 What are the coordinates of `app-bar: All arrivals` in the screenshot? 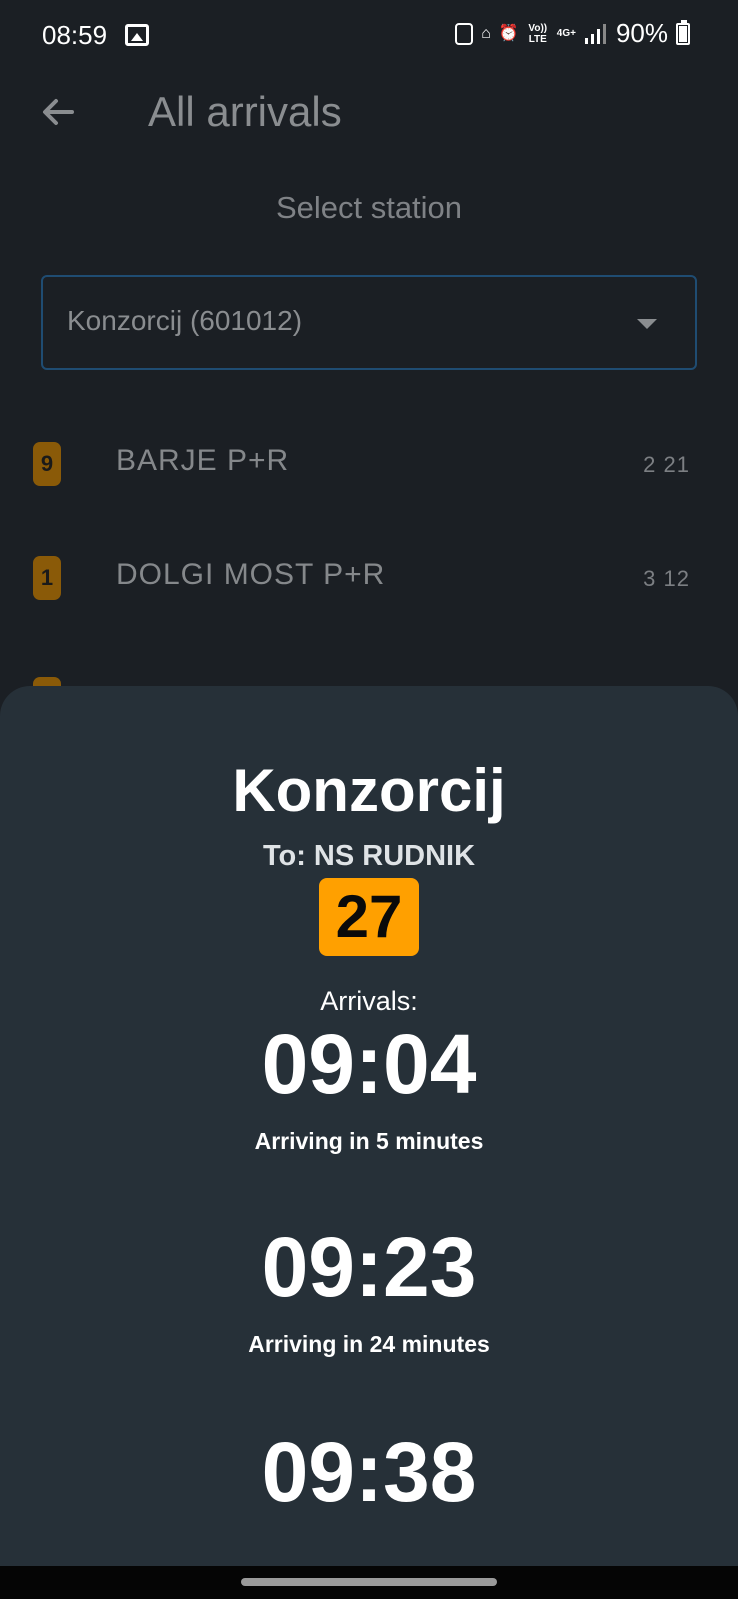 It's located at (369, 112).